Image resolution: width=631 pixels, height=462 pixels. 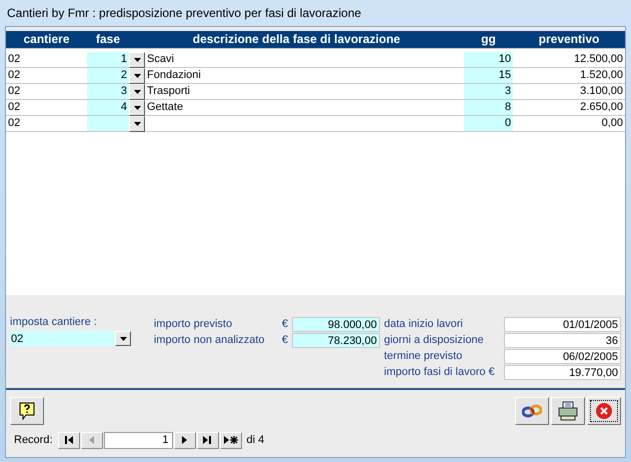 I want to click on record-count: di 4, so click(x=255, y=440).